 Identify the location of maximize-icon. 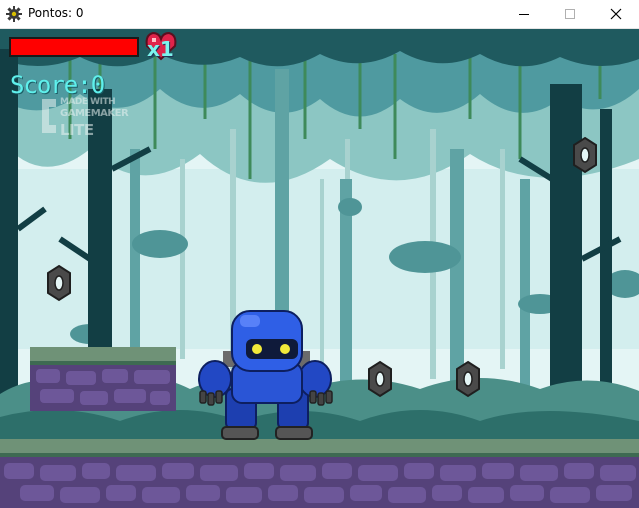
(570, 14).